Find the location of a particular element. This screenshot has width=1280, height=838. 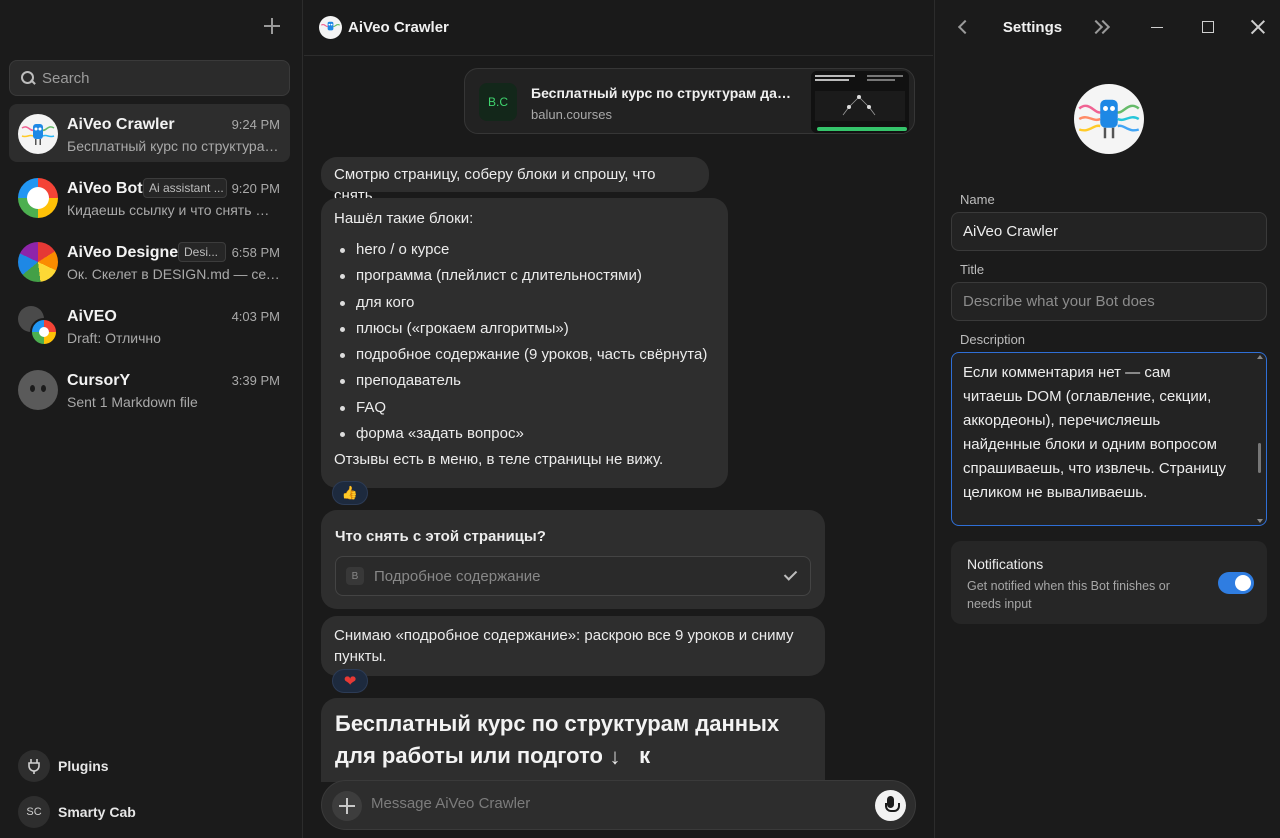

beachball-avatar is located at coordinates (38, 262).